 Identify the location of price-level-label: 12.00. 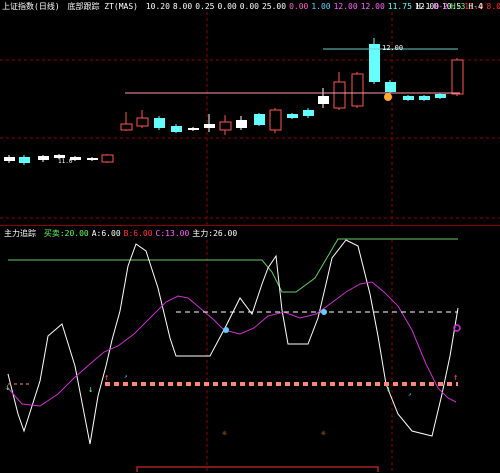
(392, 48).